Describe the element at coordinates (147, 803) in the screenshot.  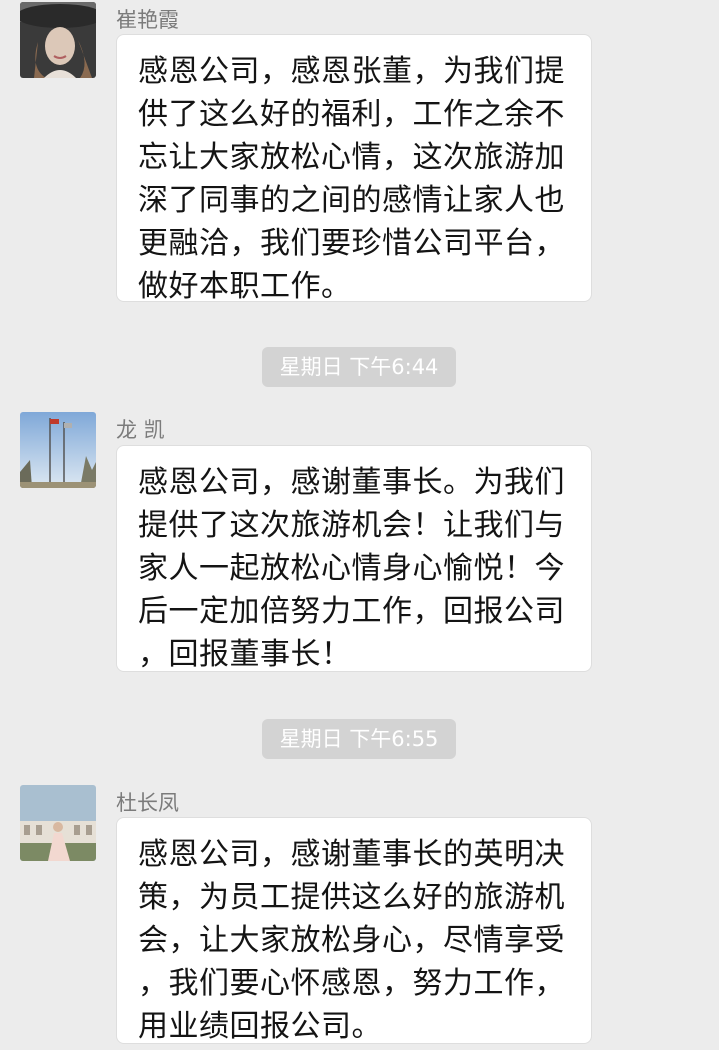
I see `sender-name: 杜长凤` at that location.